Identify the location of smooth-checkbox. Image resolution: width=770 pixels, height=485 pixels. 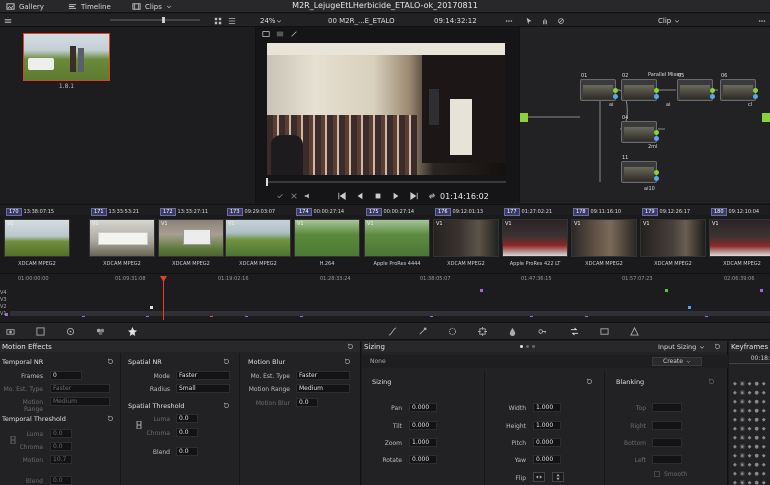
(657, 474).